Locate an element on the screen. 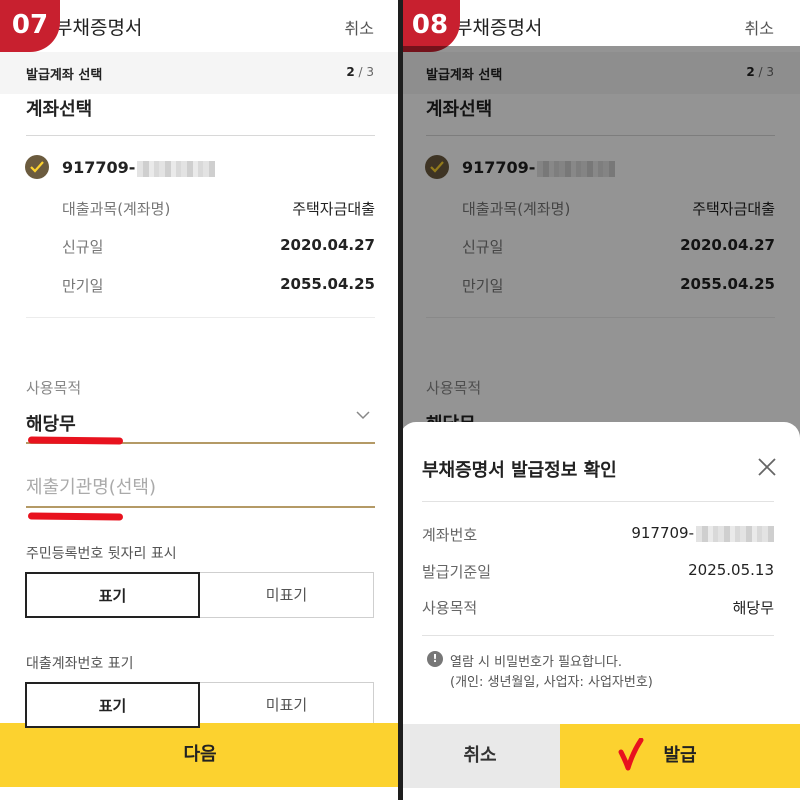  sheet-account-prefix: 917709- is located at coordinates (662, 533).